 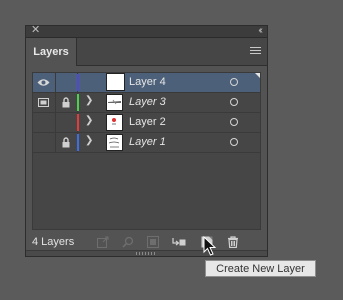 I want to click on layer-name: Layer 3, so click(x=147, y=102).